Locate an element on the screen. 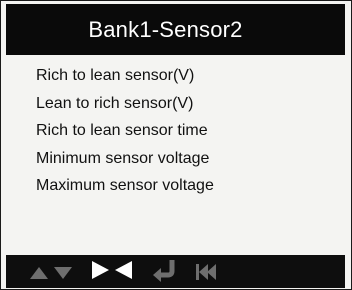 The width and height of the screenshot is (352, 290). menu-item-minimum-voltage: Minimum sensor voltage is located at coordinates (186, 159).